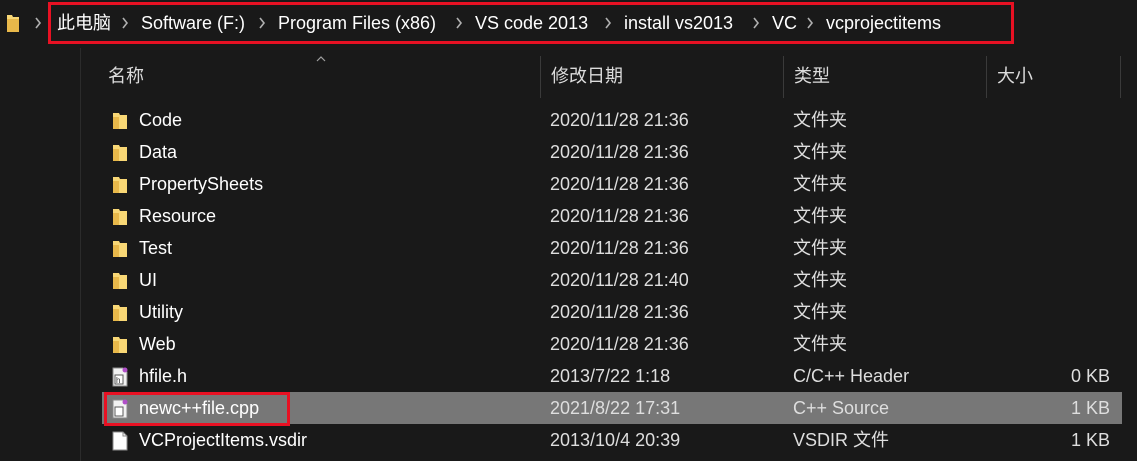  What do you see at coordinates (158, 152) in the screenshot?
I see `file-name: Data` at bounding box center [158, 152].